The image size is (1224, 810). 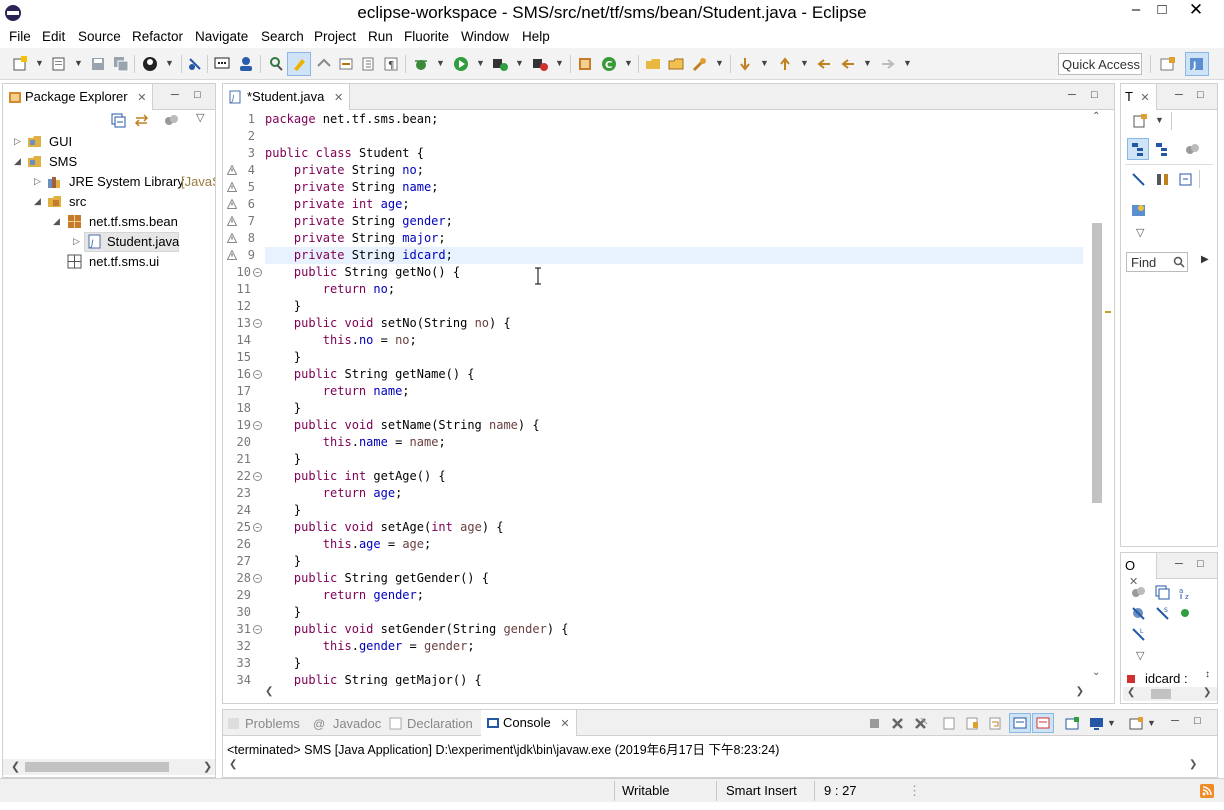 What do you see at coordinates (421, 64) in the screenshot?
I see `debug-icon` at bounding box center [421, 64].